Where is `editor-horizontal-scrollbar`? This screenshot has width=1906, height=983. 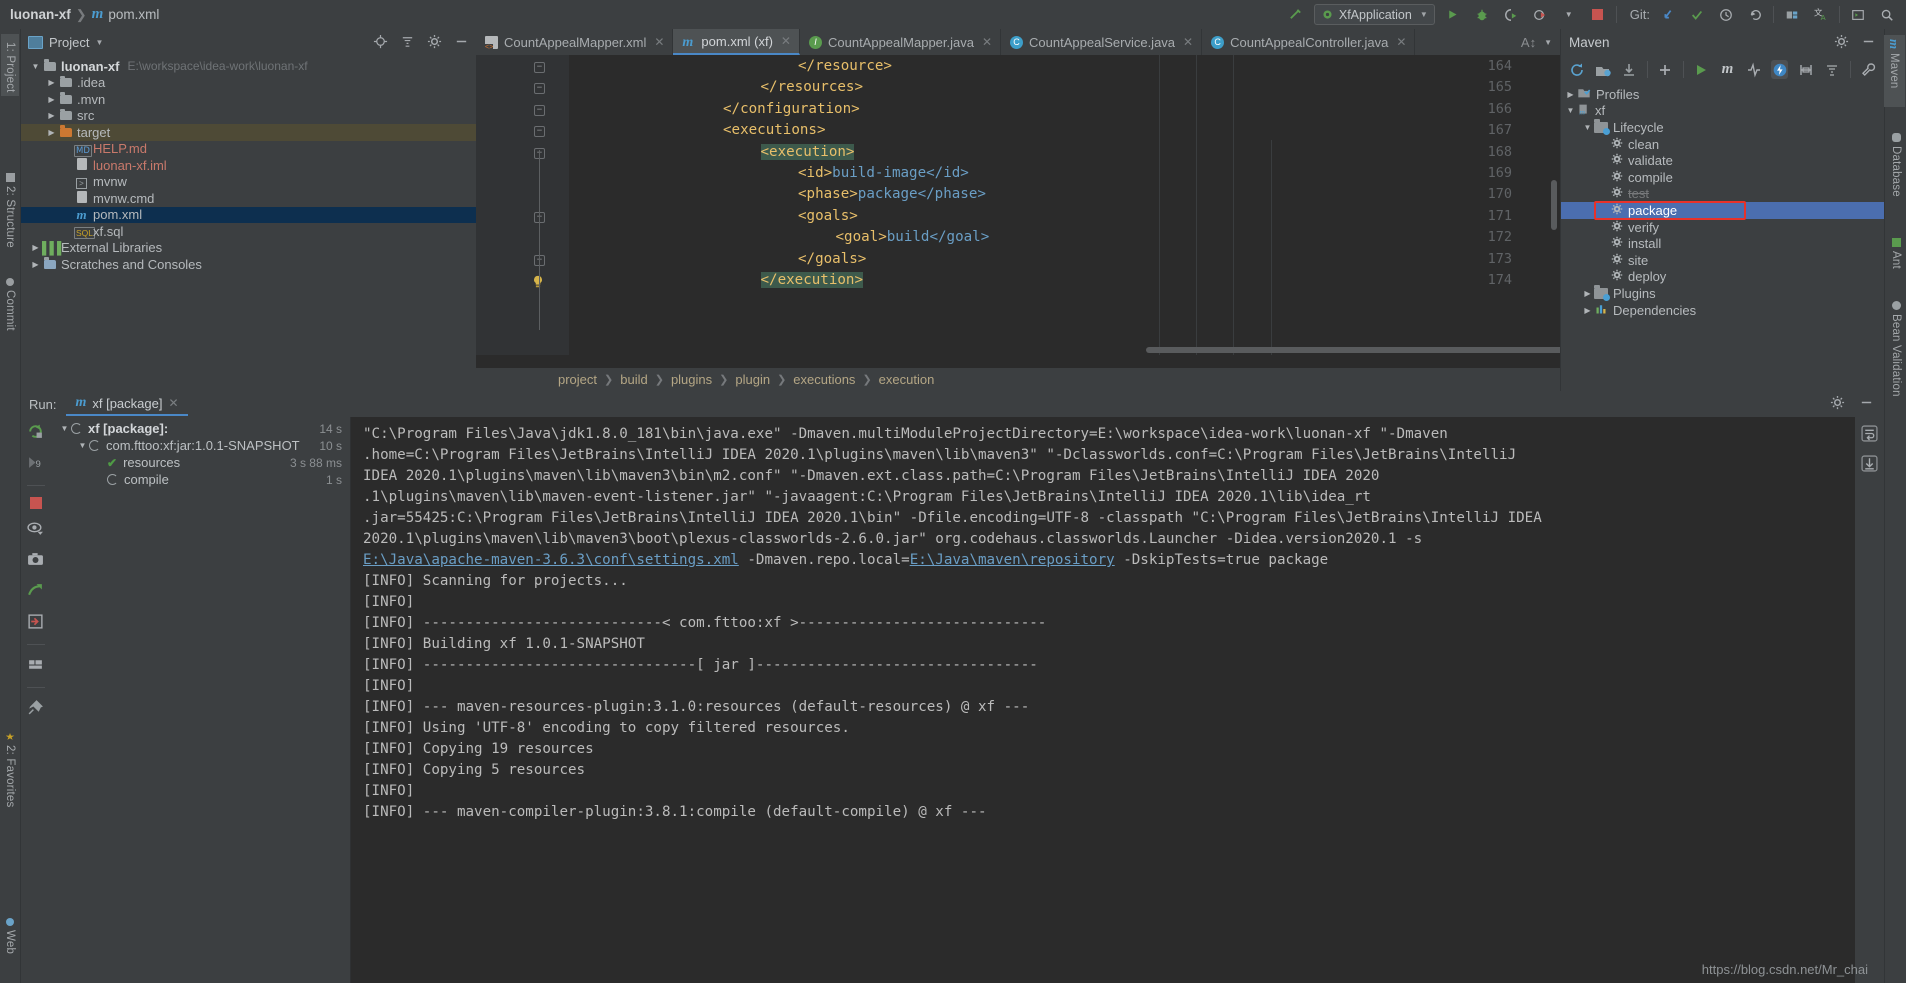
editor-horizontal-scrollbar is located at coordinates (1353, 350).